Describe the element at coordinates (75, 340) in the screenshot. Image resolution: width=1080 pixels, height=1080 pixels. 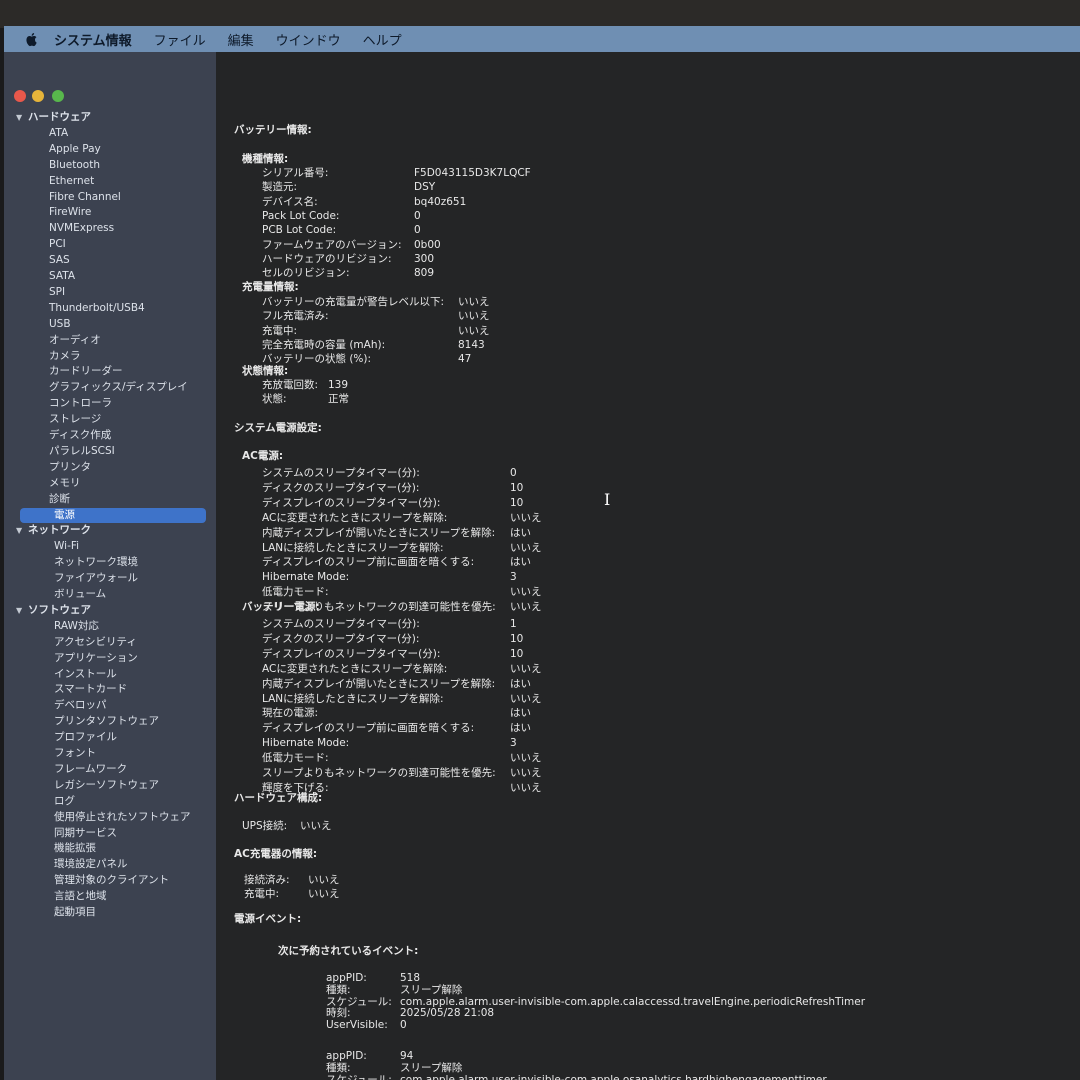
I see `sidebar-item: オーディオ` at that location.